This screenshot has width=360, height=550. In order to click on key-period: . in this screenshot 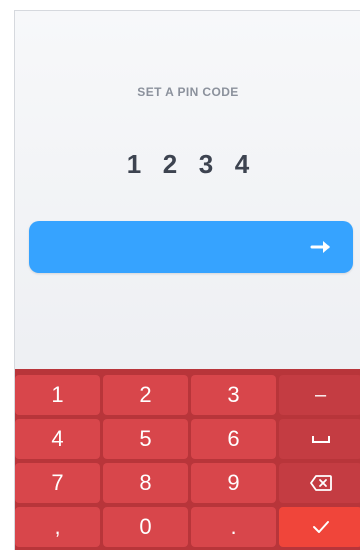, I will do `click(233, 527)`.